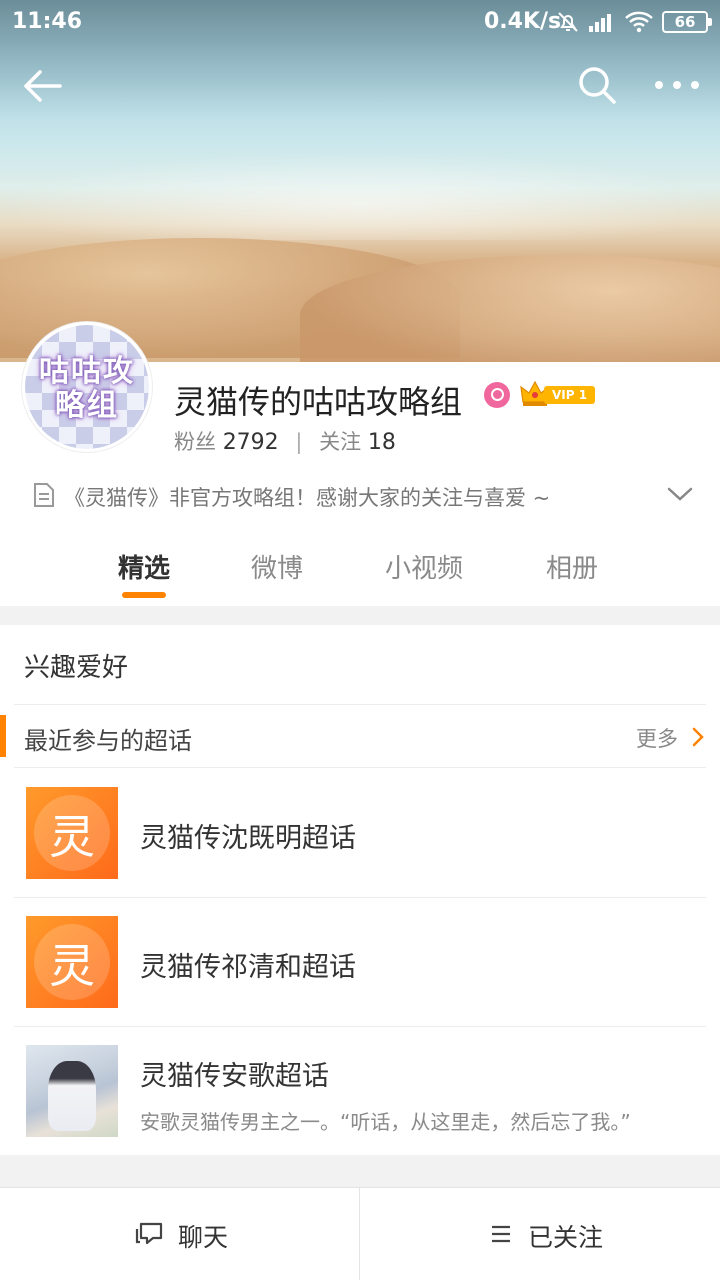  I want to click on wifi-icon, so click(639, 22).